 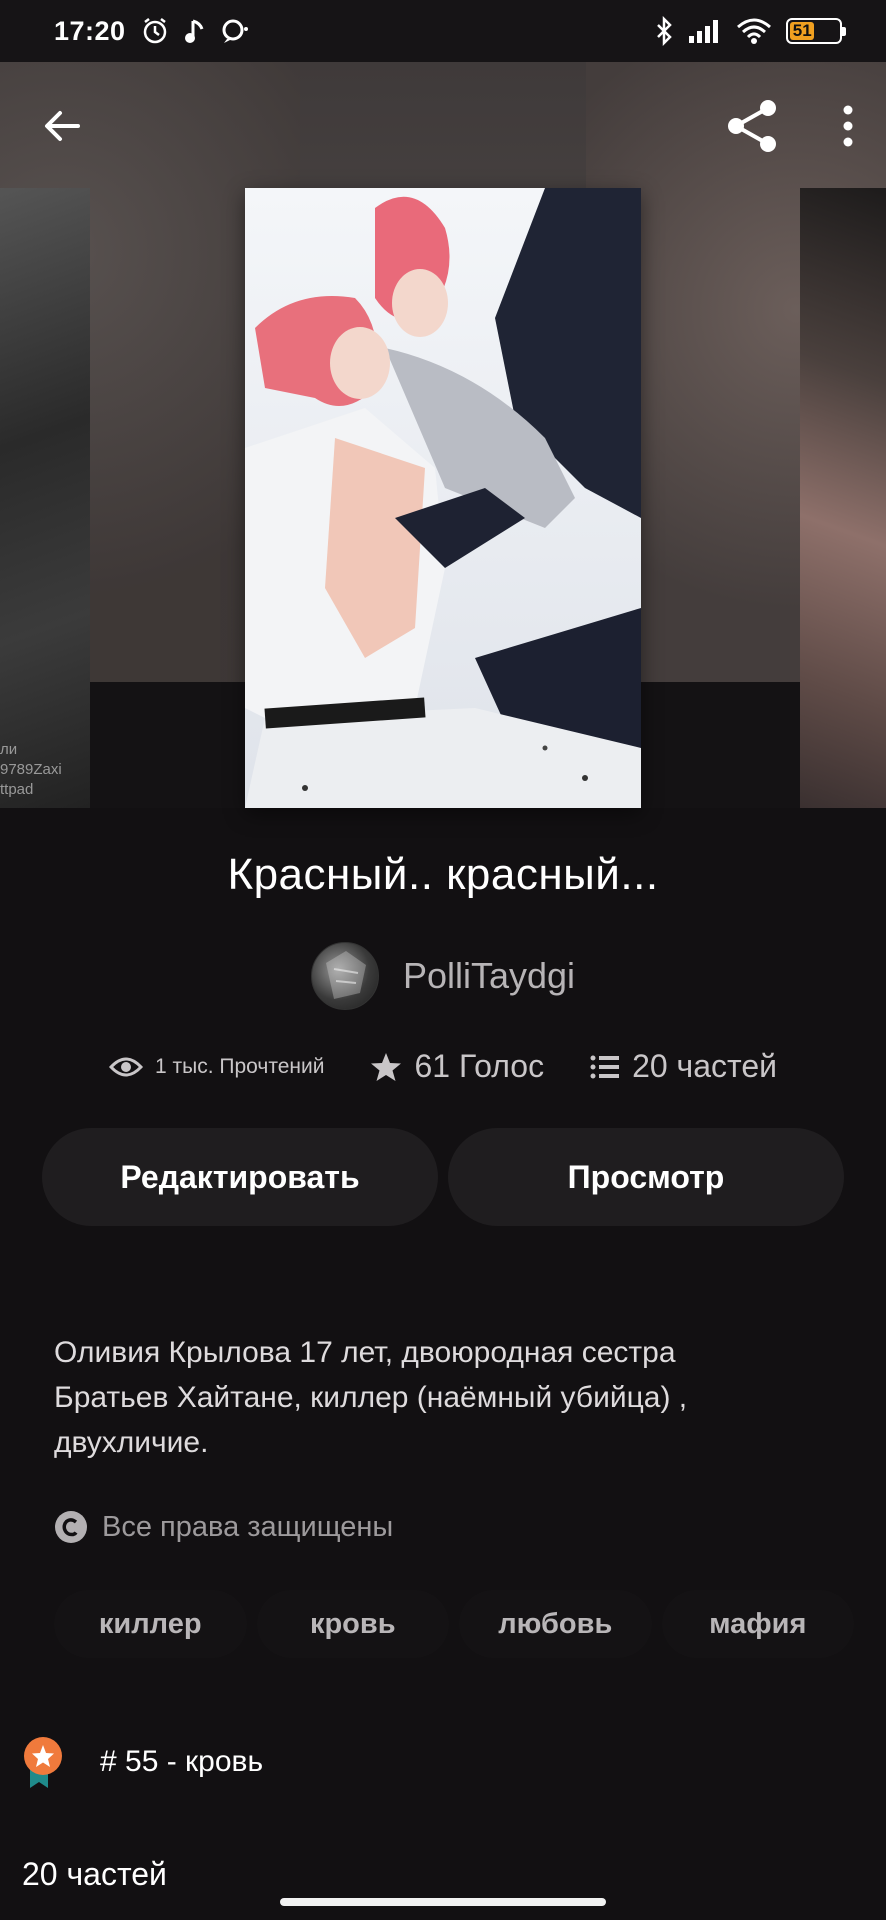 What do you see at coordinates (443, 498) in the screenshot?
I see `story-cover-image` at bounding box center [443, 498].